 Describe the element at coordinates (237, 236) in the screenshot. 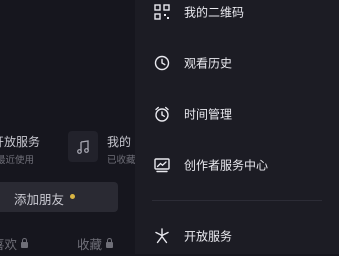

I see `menu-item-open-service: 开放服务` at that location.